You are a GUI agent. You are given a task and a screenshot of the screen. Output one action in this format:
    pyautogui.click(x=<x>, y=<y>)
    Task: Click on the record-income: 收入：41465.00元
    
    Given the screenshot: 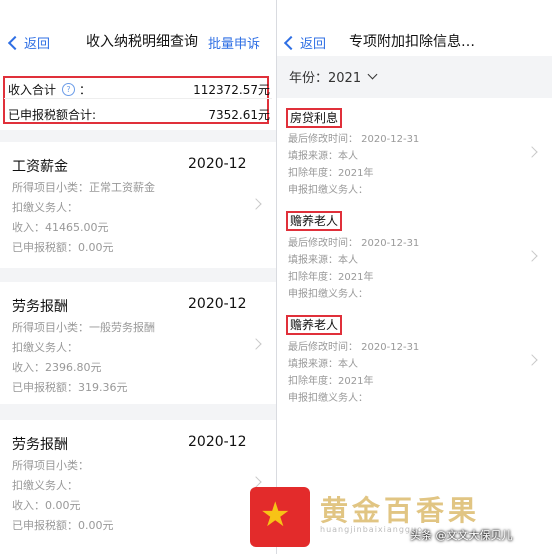 What is the action you would take?
    pyautogui.click(x=60, y=227)
    